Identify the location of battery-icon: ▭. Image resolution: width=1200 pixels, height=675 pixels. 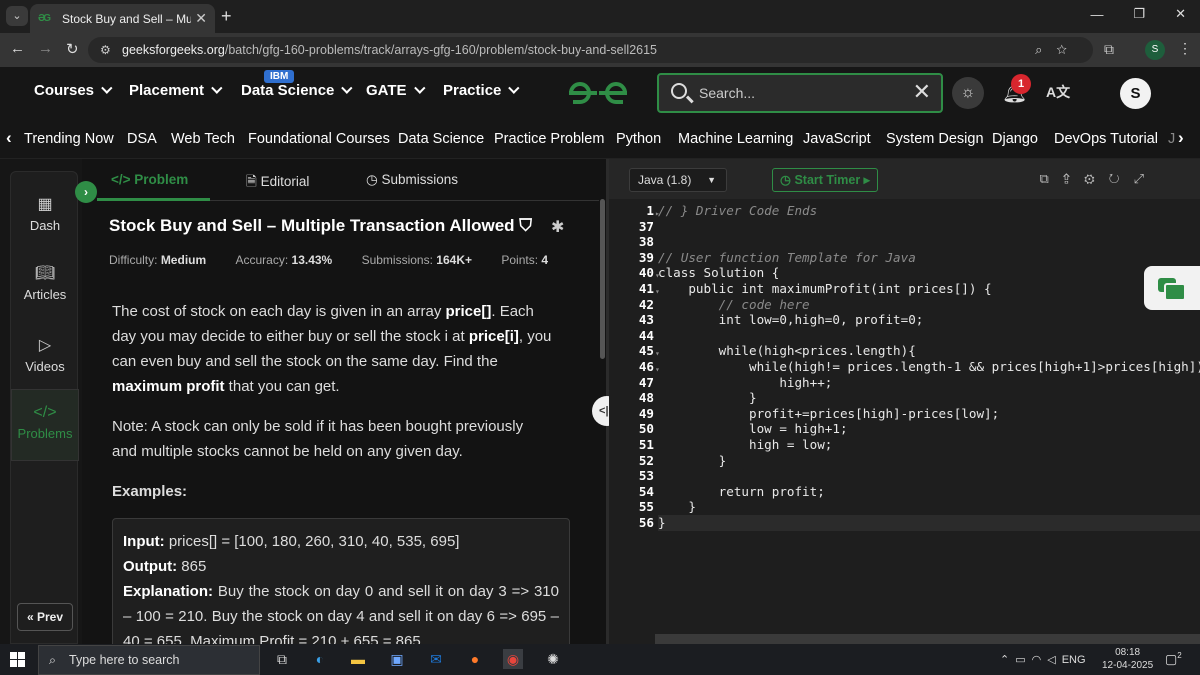
(1023, 660).